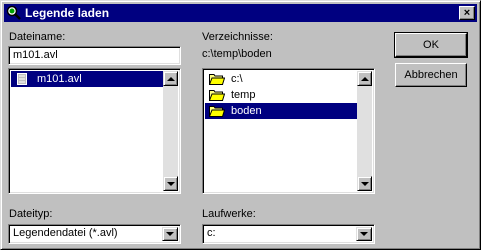  I want to click on title-bar: Legende laden ×, so click(240, 13).